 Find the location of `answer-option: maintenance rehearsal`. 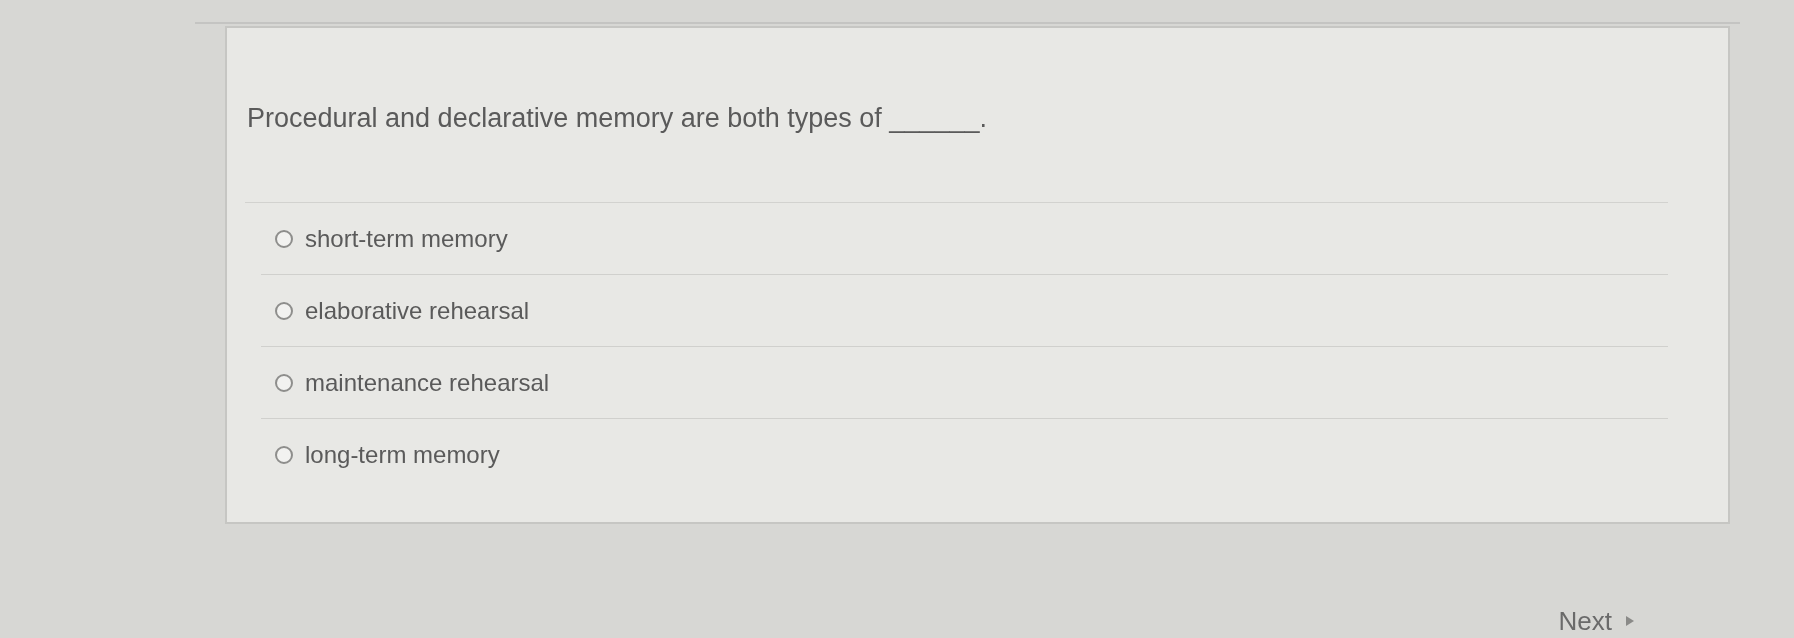

answer-option: maintenance rehearsal is located at coordinates (964, 383).